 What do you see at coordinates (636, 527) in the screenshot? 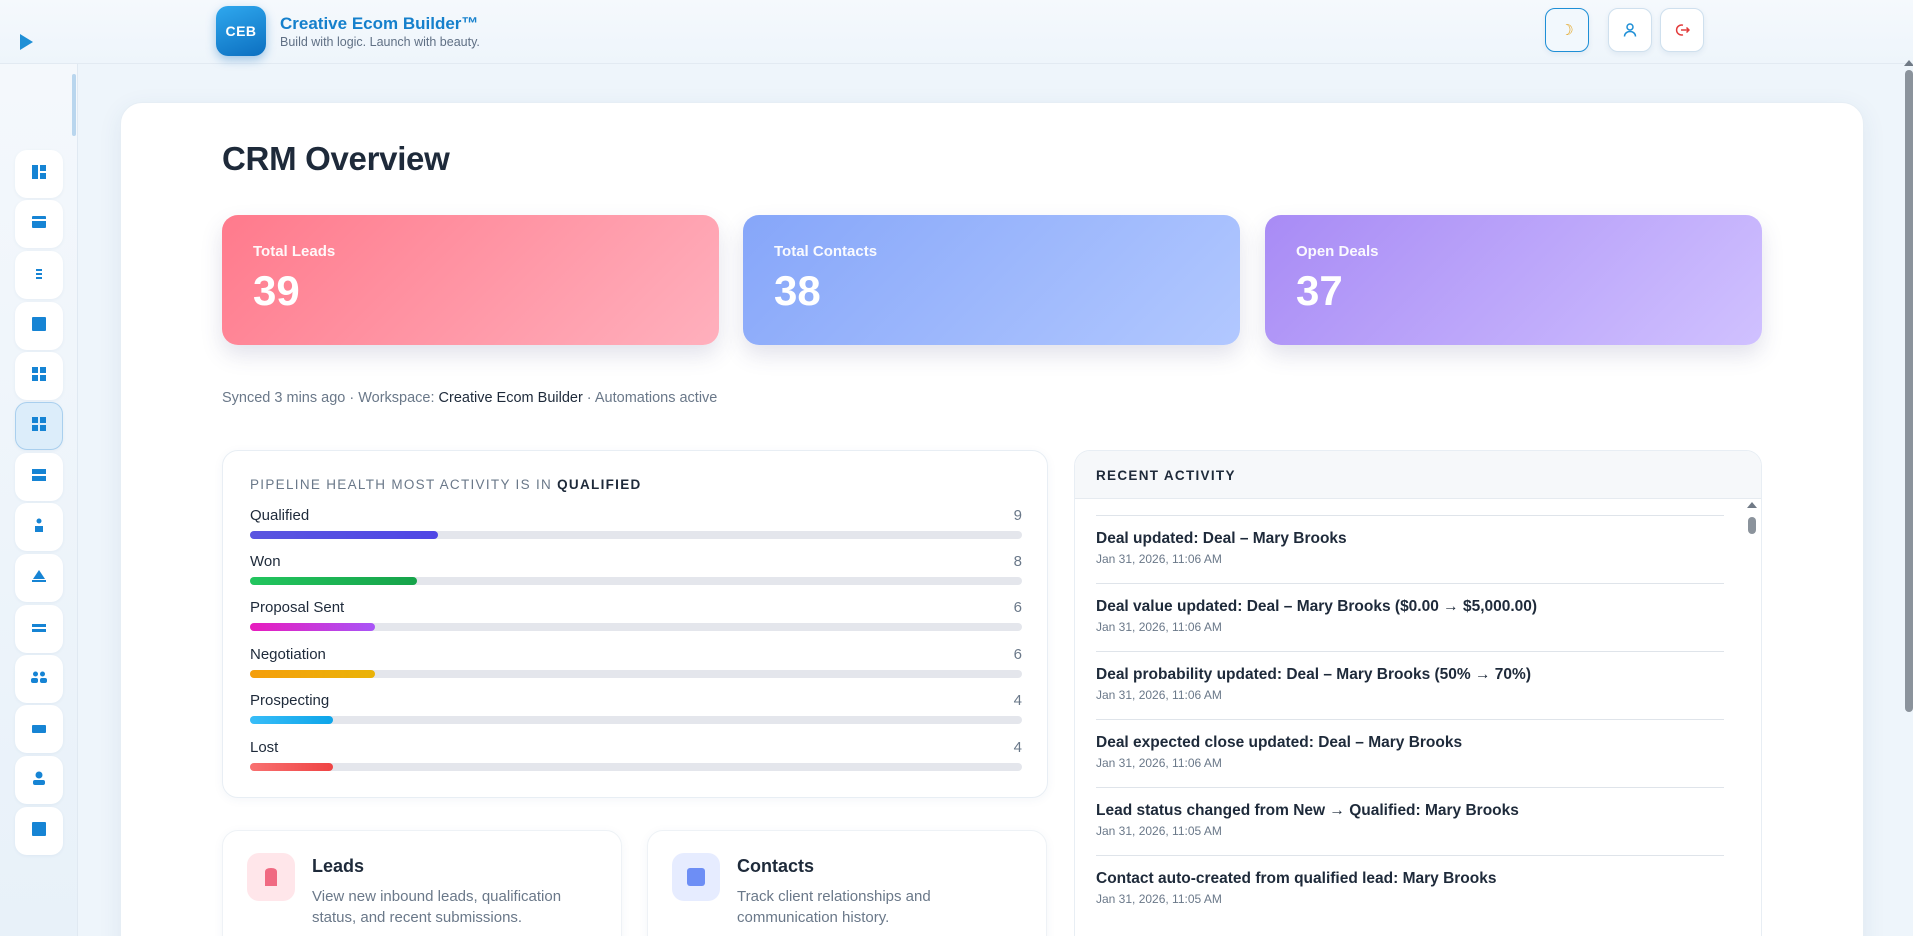
I see `pipeline-stage-row: Qualified 9` at bounding box center [636, 527].